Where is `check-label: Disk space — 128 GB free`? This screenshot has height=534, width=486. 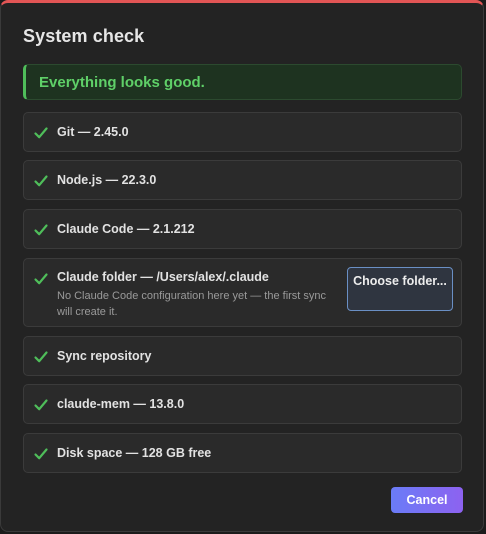
check-label: Disk space — 128 GB free is located at coordinates (134, 453).